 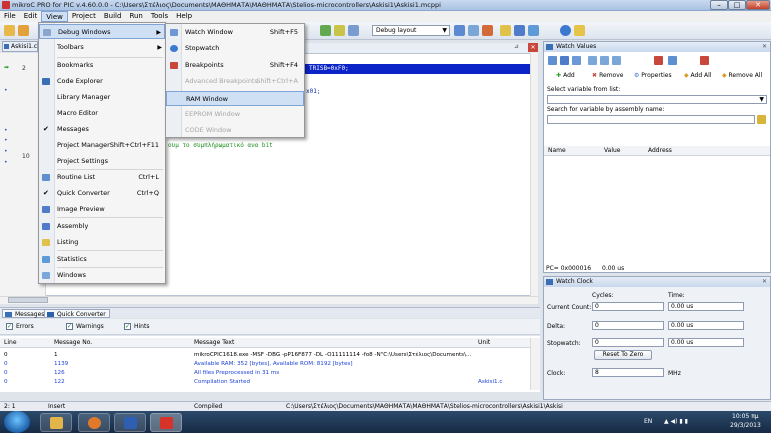 I want to click on layout-select: Debug layout ▼, so click(x=411, y=30).